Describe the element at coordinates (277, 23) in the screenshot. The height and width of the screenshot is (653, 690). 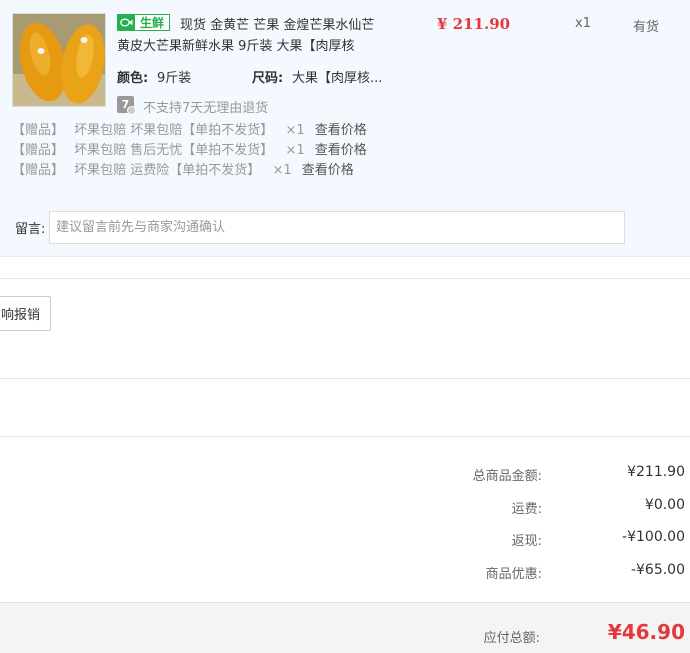
I see `product-title-line1: 现货 金黄芒 芒果 金煌芒果水仙芒` at that location.